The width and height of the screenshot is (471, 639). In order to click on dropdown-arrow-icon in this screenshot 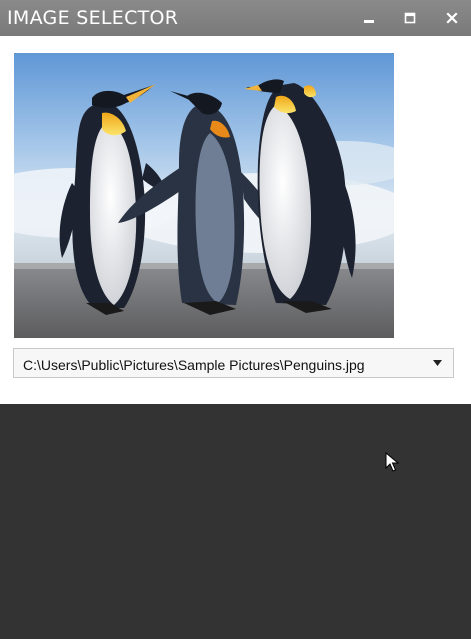, I will do `click(437, 363)`.